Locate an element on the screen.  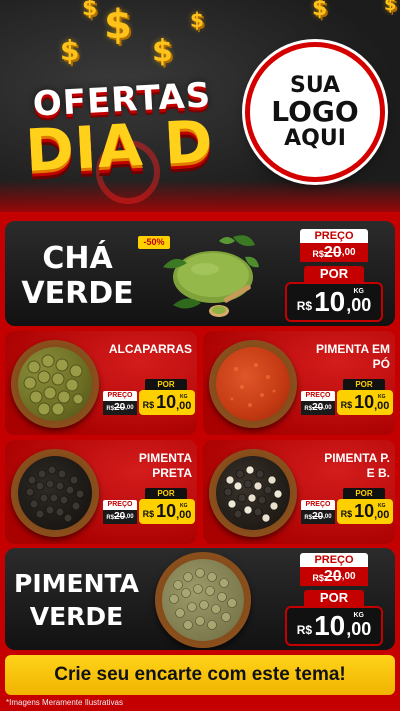
unit-label: KG is located at coordinates (359, 615).